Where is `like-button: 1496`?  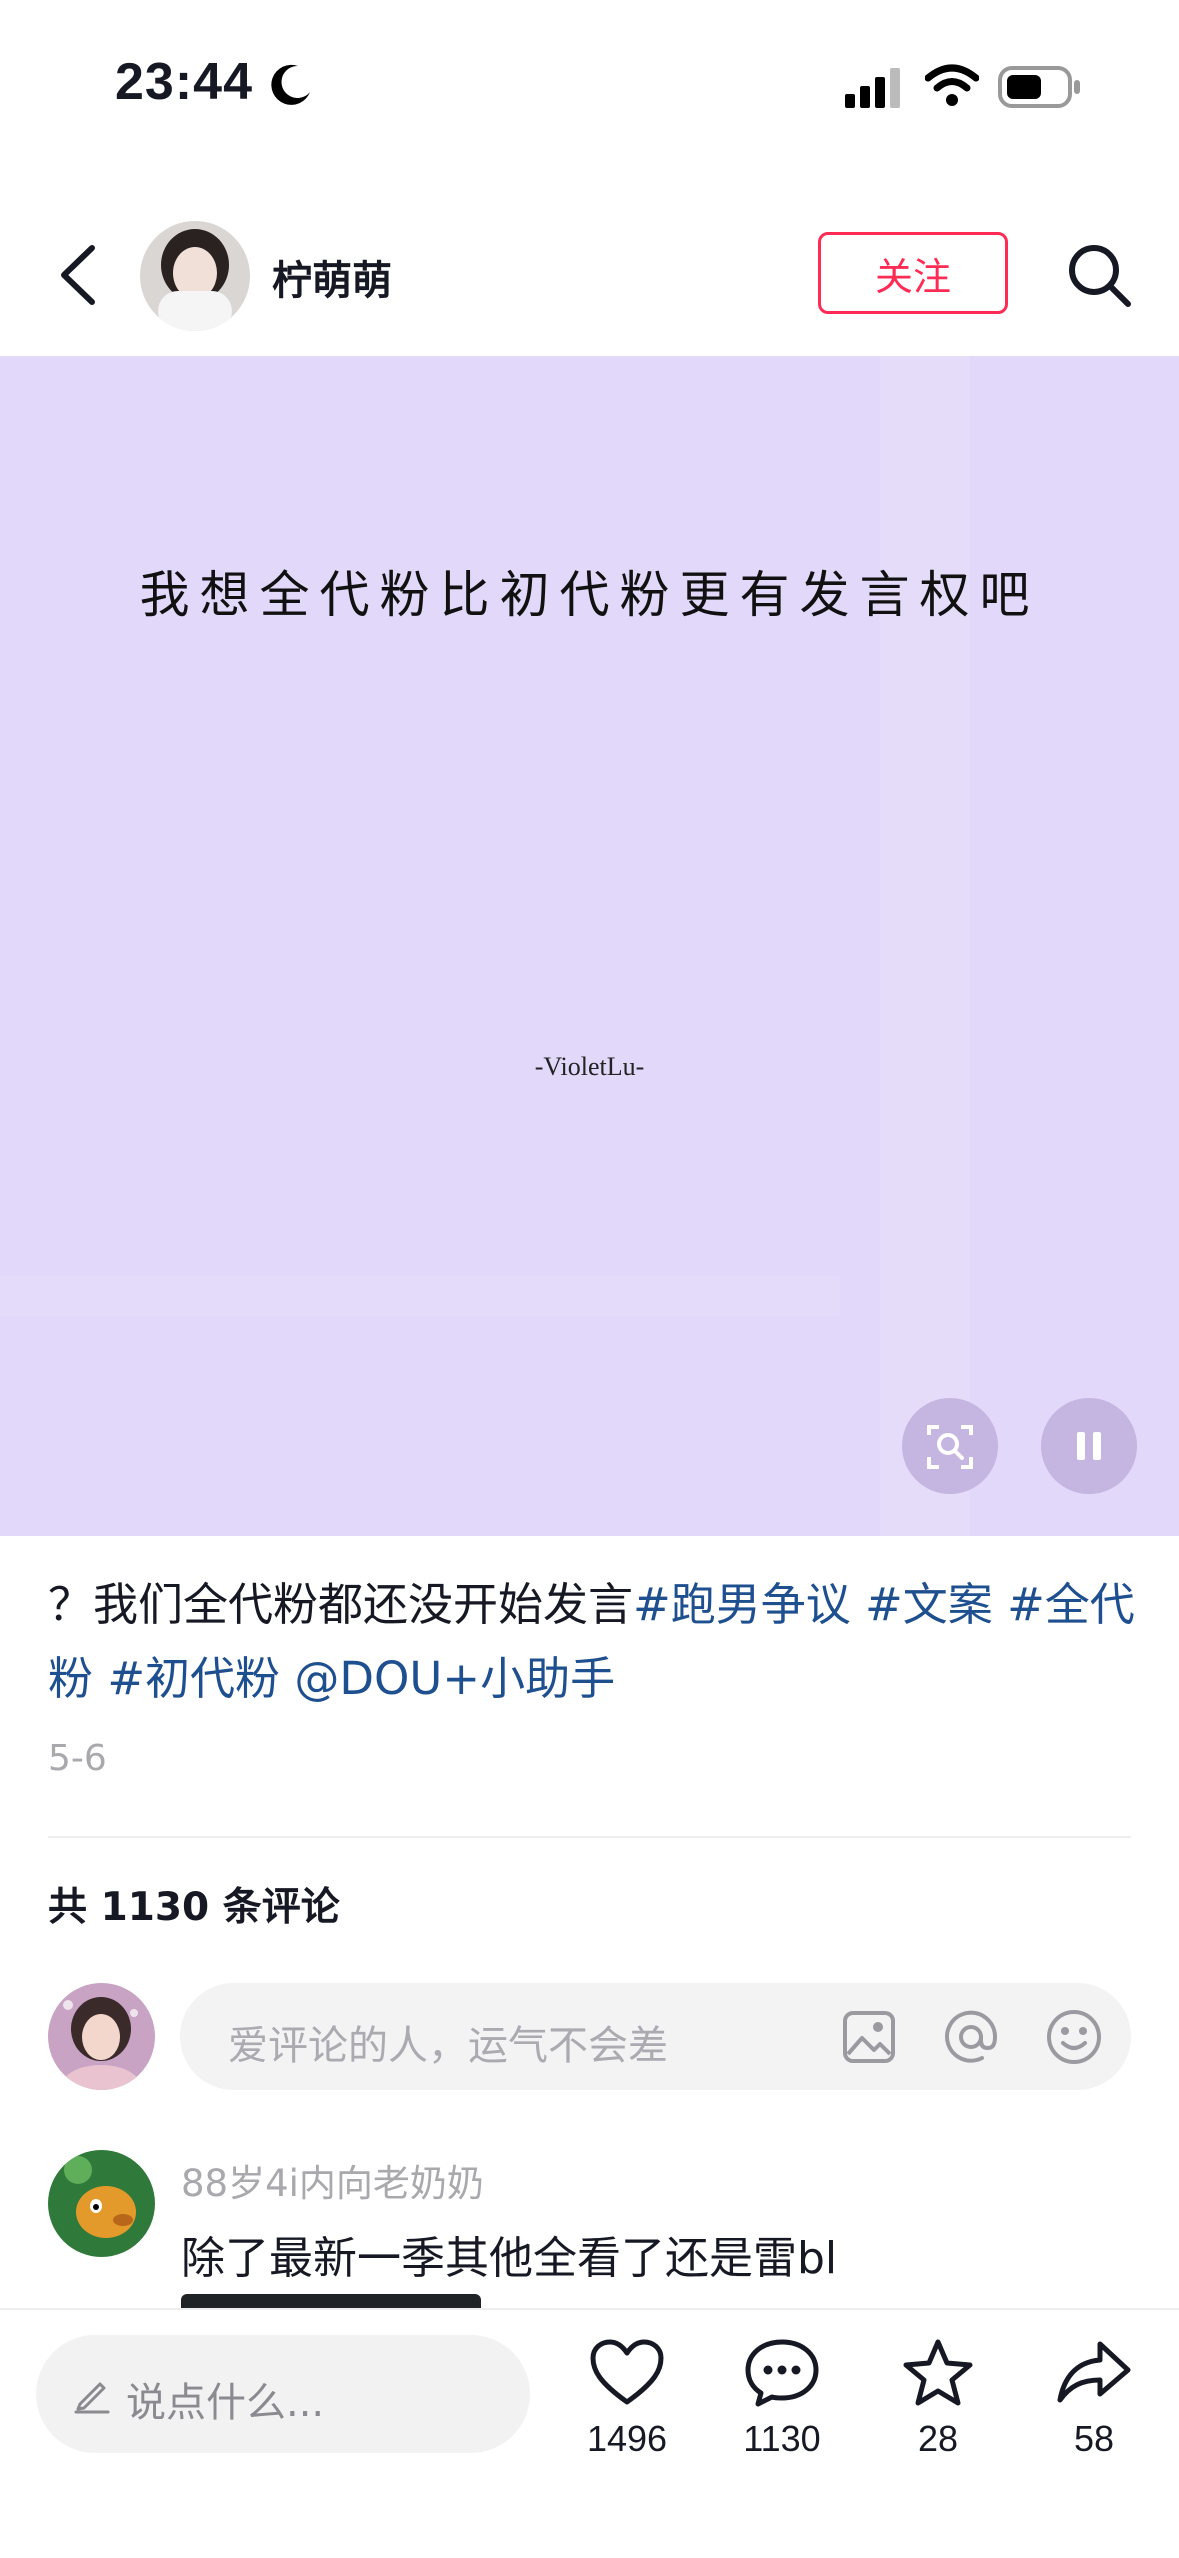
like-button: 1496 is located at coordinates (627, 2399).